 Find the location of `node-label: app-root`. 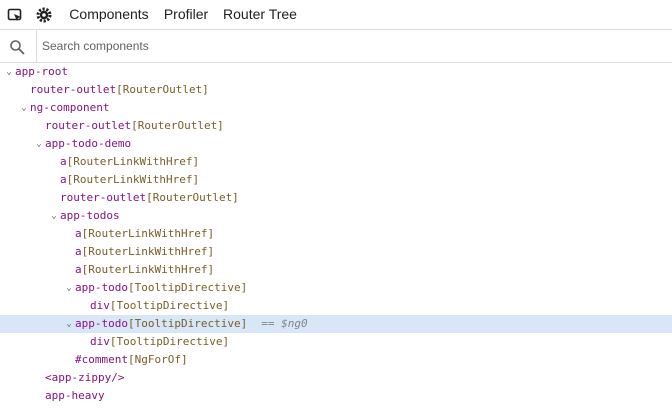

node-label: app-root is located at coordinates (41, 72).